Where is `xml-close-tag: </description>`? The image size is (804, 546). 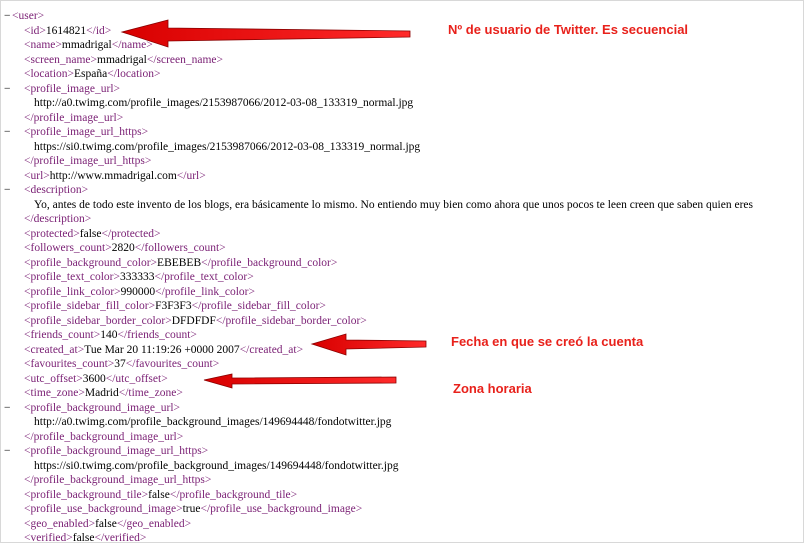
xml-close-tag: </description> is located at coordinates (58, 219).